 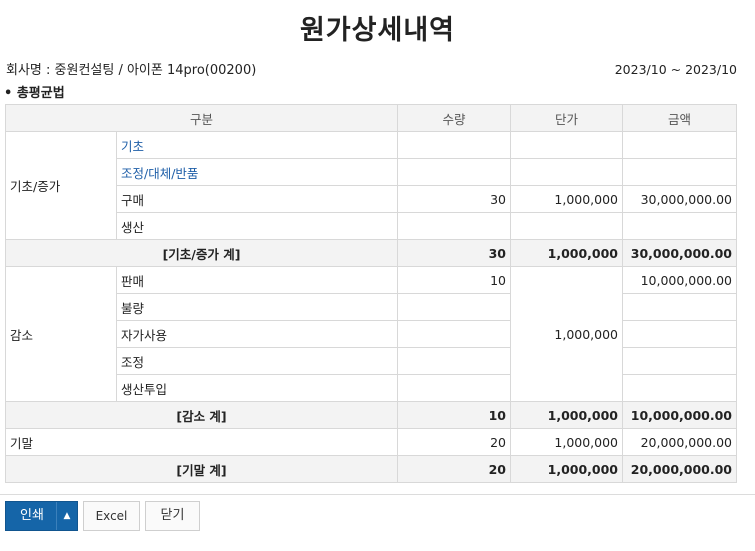 I want to click on page-title: 원가상세내역, so click(x=377, y=30).